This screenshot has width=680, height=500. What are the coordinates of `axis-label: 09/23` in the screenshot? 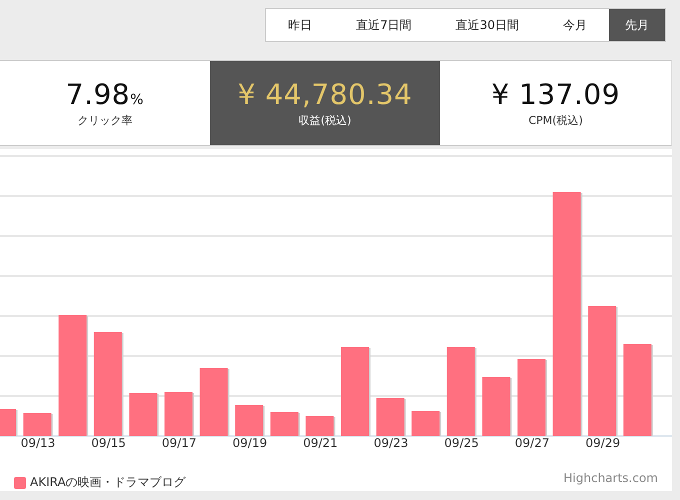 It's located at (391, 443).